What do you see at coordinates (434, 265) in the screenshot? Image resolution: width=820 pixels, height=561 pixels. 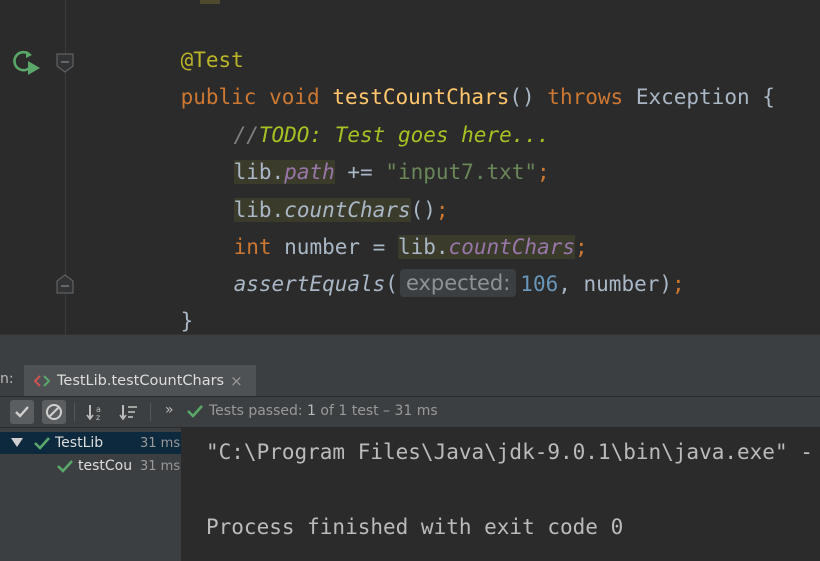 I see `code-line-assert: assertEquals(expected: 106, number);` at bounding box center [434, 265].